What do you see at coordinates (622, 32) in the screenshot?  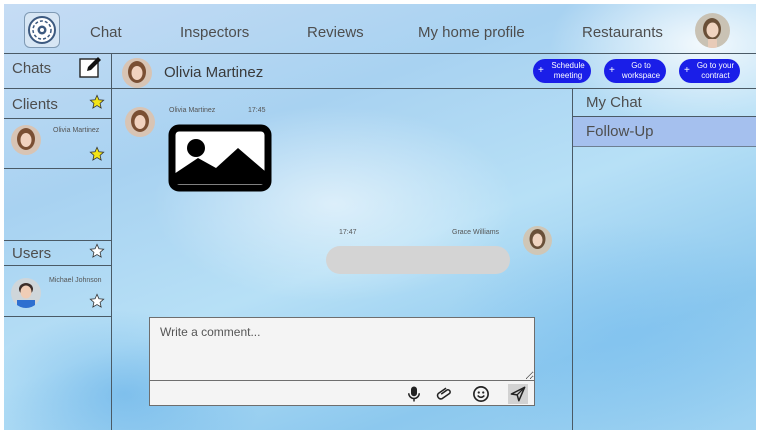 I see `nav-restaurants: Restaurants` at bounding box center [622, 32].